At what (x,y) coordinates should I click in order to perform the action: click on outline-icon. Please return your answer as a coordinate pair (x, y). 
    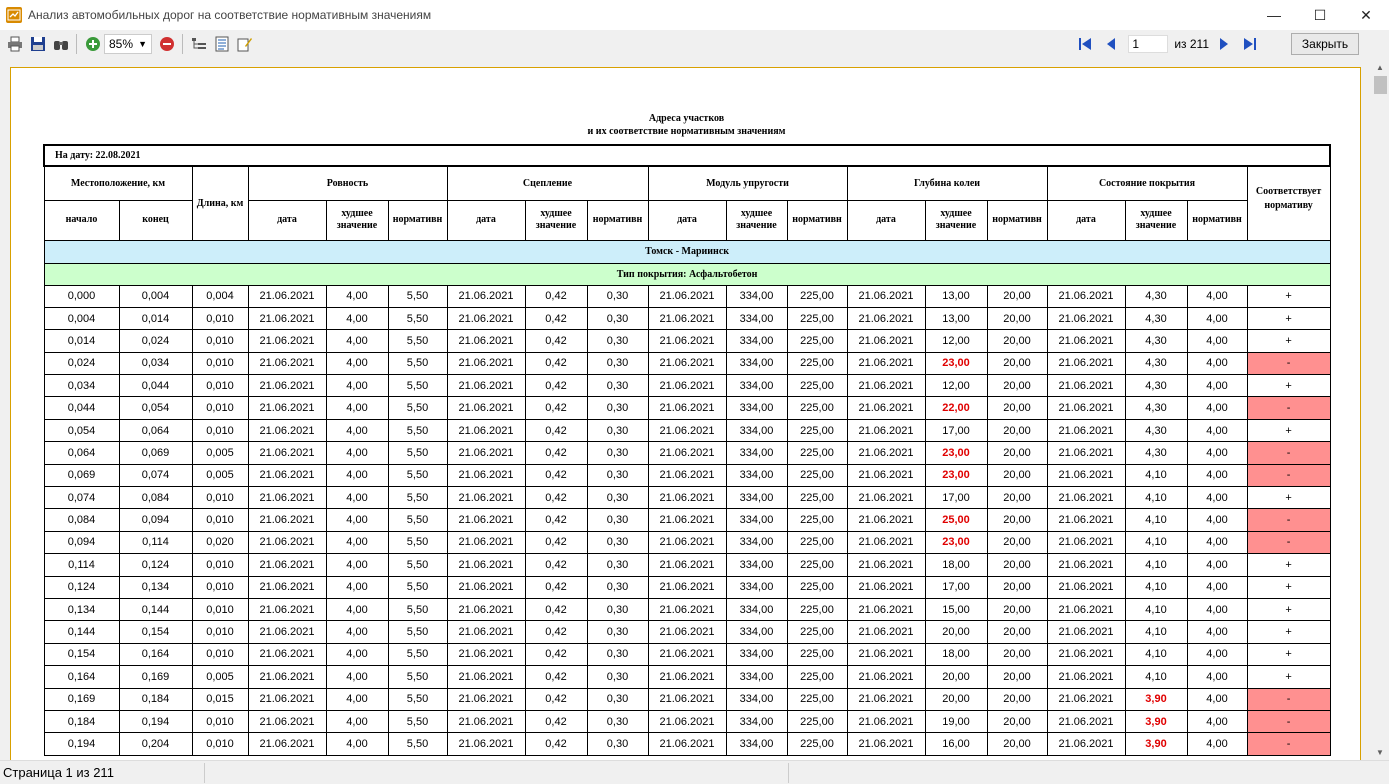
    Looking at the image, I should click on (199, 44).